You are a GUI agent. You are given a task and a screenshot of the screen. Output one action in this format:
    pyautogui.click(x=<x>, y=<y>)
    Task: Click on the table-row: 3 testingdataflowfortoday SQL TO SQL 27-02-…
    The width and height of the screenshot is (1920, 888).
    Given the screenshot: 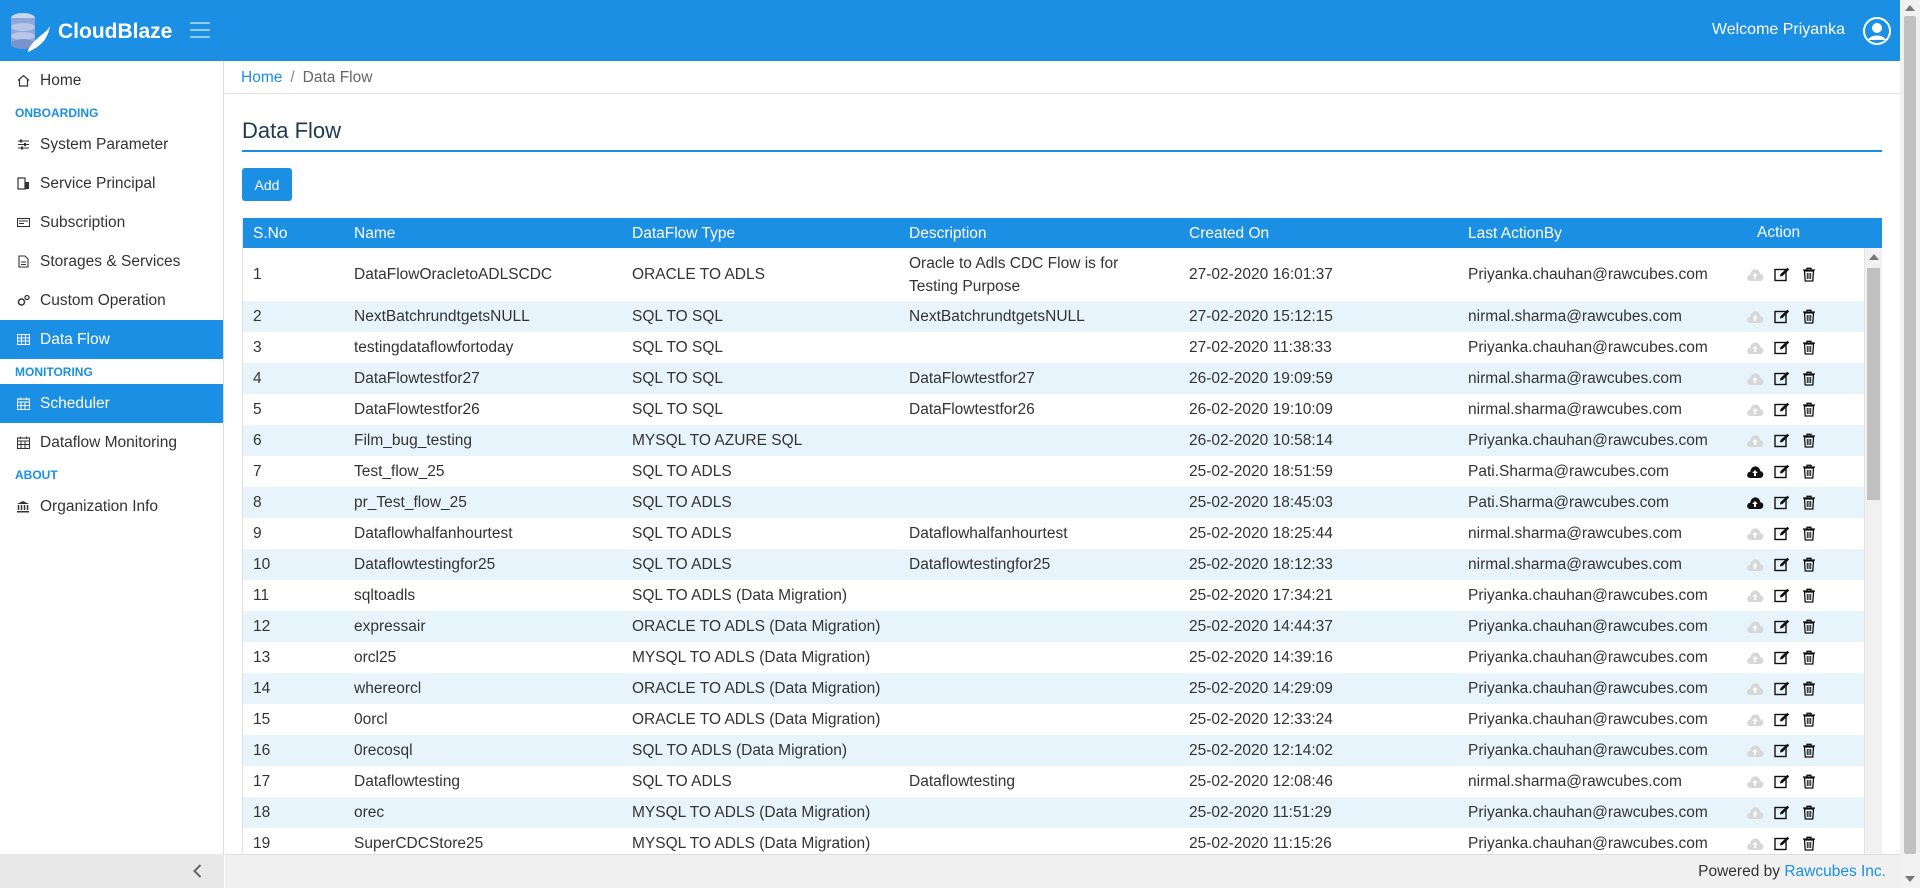 What is the action you would take?
    pyautogui.click(x=1062, y=347)
    